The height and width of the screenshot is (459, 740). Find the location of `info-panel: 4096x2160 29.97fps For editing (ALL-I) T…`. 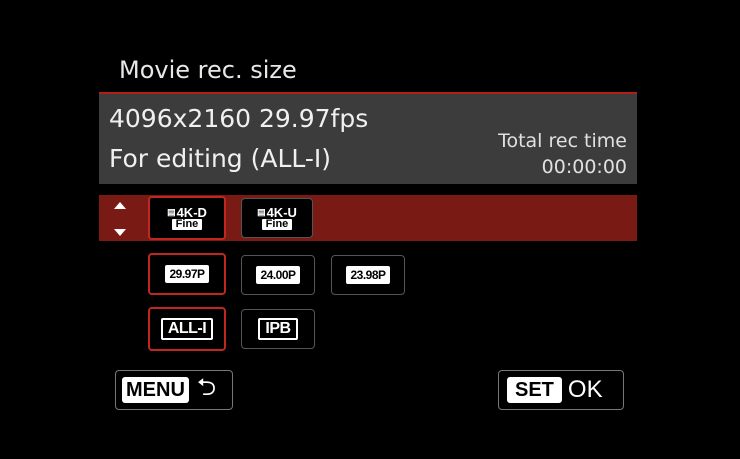

info-panel: 4096x2160 29.97fps For editing (ALL-I) T… is located at coordinates (368, 139).